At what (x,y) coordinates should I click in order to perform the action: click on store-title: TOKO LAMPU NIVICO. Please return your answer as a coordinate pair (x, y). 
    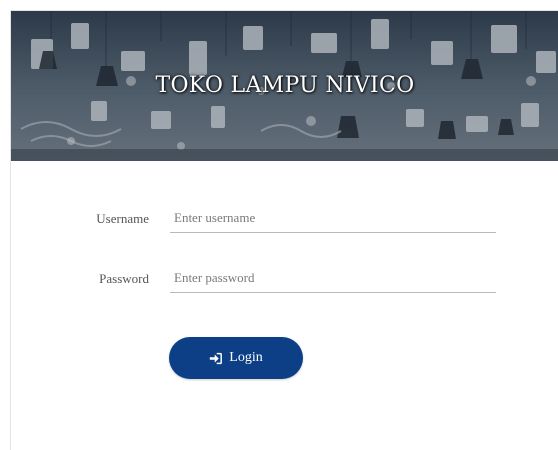
    Looking at the image, I should click on (285, 85).